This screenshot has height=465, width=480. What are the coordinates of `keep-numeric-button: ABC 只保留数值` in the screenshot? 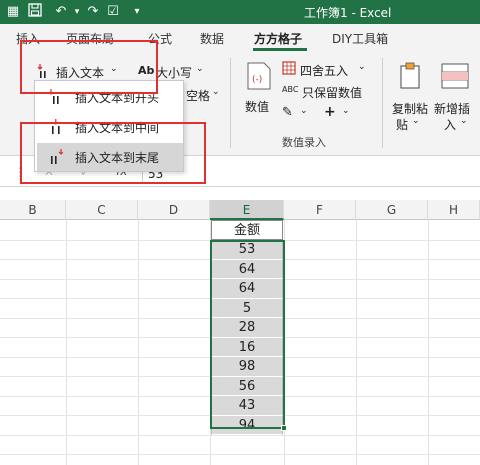 It's located at (327, 92).